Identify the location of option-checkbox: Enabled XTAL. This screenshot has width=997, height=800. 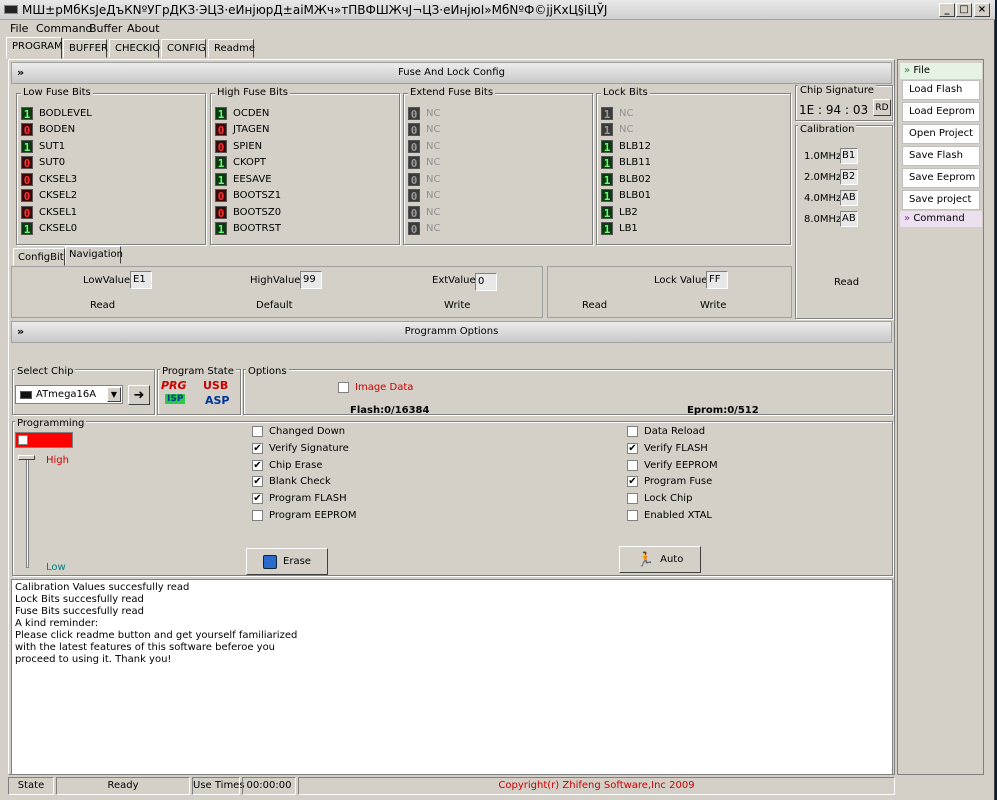
(669, 515).